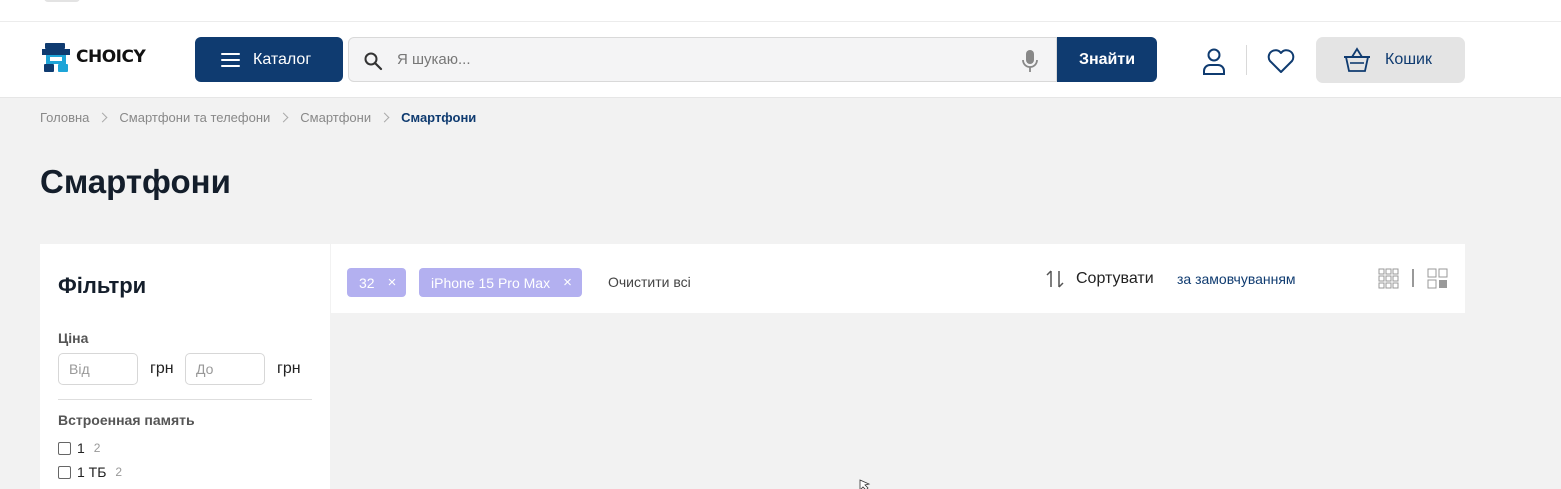 The image size is (1561, 489). I want to click on logo-icon, so click(56, 57).